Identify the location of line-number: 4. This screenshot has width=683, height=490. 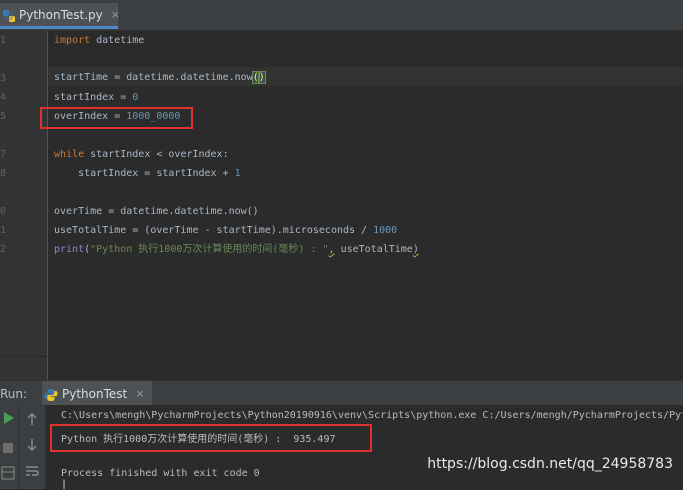
(3, 97).